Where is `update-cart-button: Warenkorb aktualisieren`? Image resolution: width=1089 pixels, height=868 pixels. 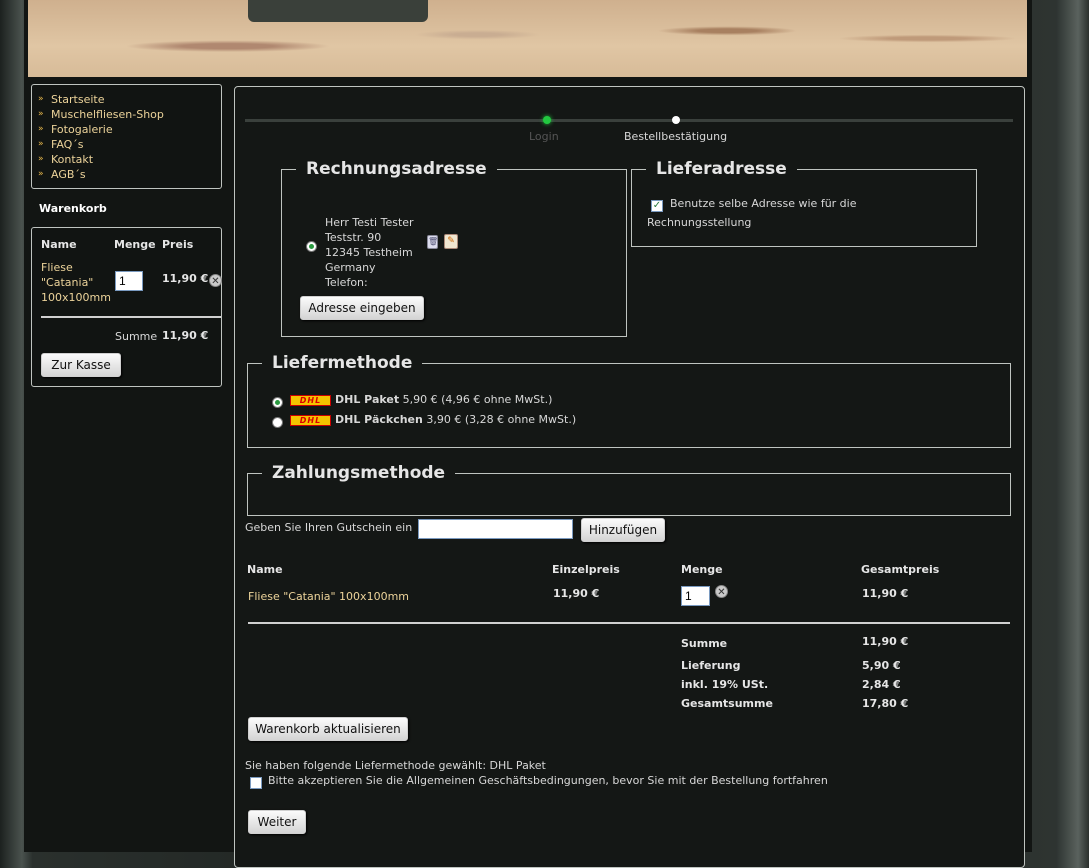
update-cart-button: Warenkorb aktualisieren is located at coordinates (328, 729).